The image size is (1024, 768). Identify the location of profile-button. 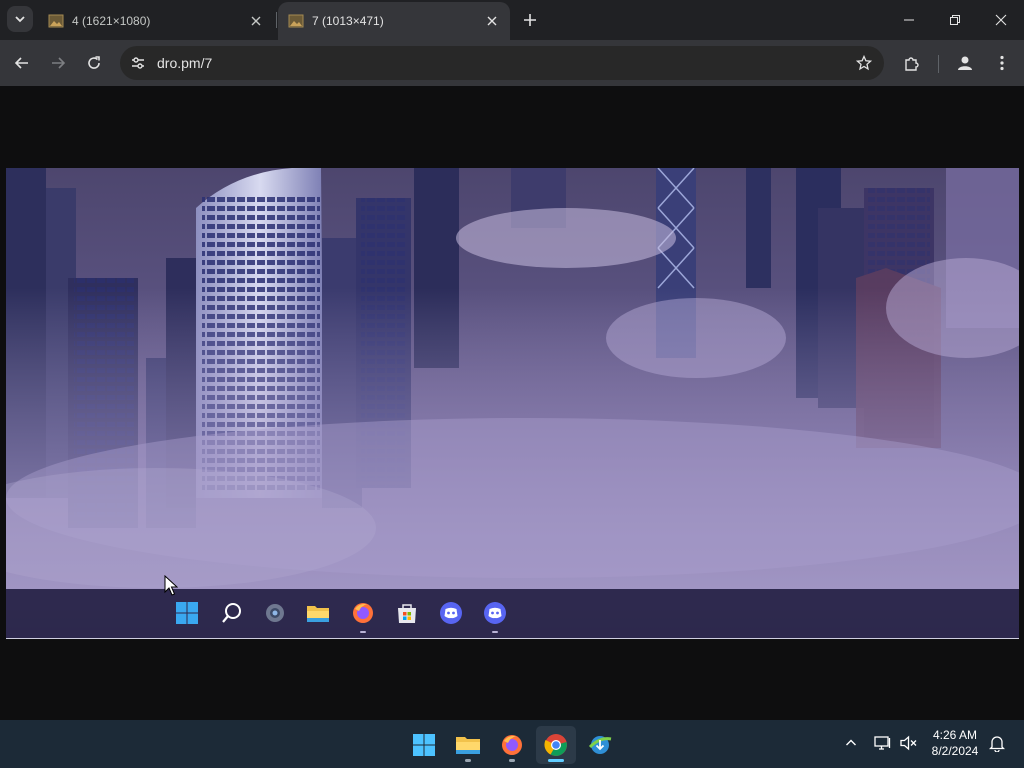
(965, 63).